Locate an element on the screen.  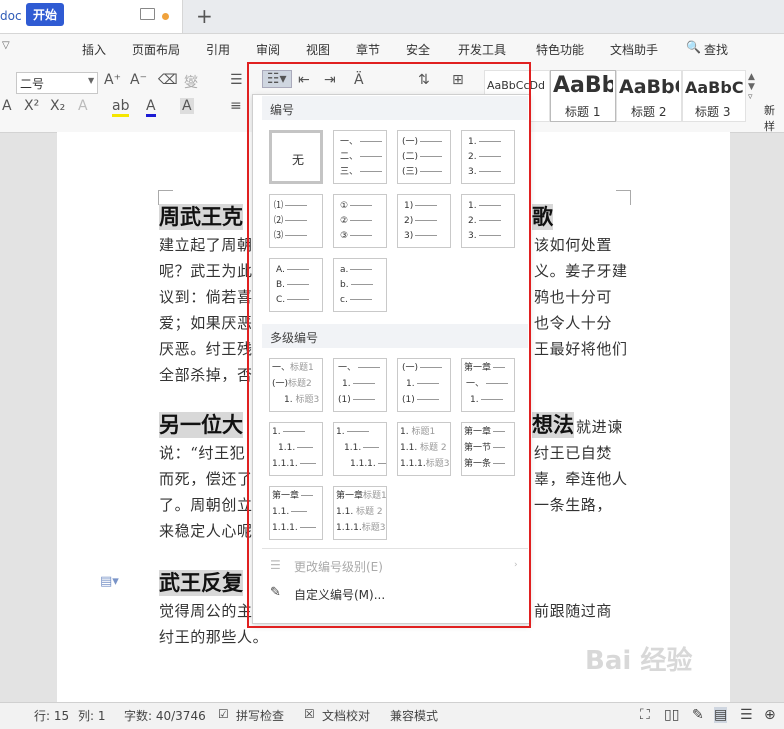
align-left-icon: ≡ is located at coordinates (236, 106).